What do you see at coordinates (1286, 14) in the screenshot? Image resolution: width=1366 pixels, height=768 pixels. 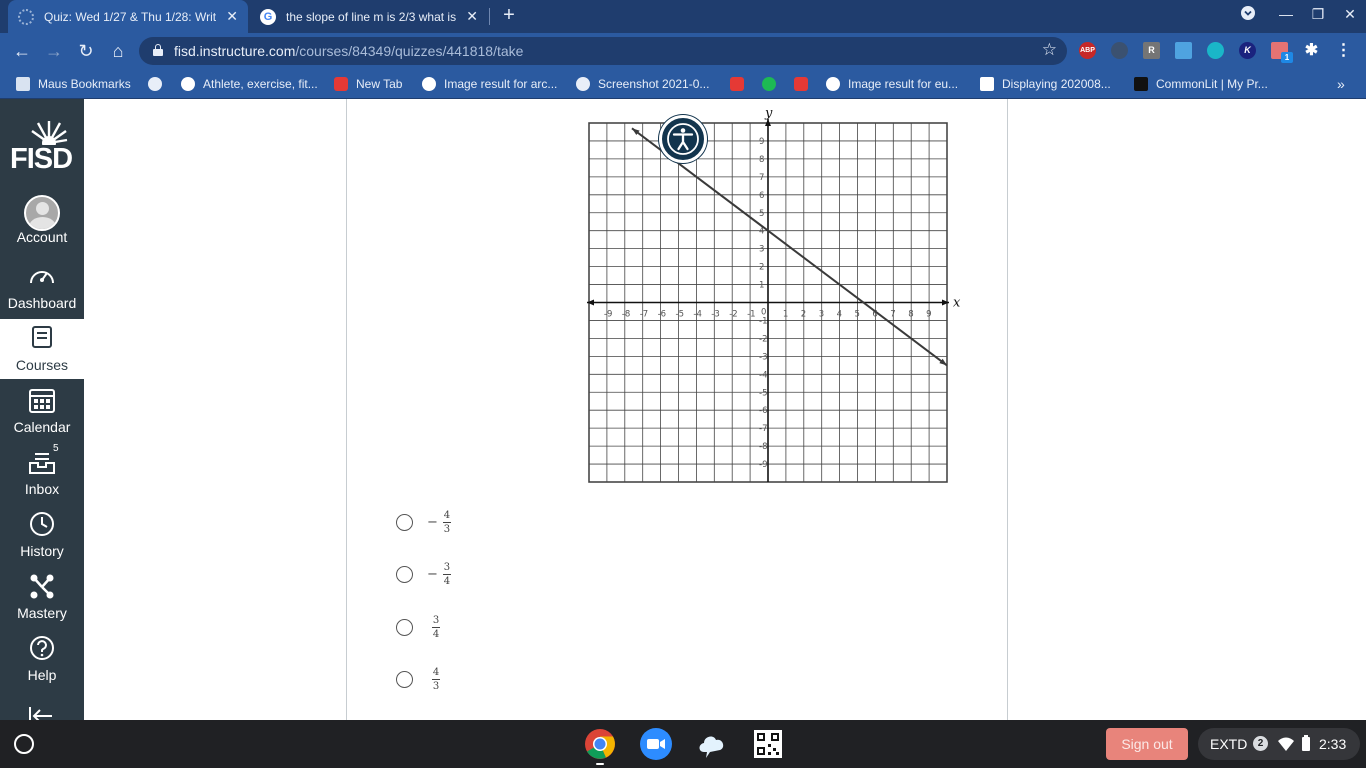 I see `minimize-button: —` at bounding box center [1286, 14].